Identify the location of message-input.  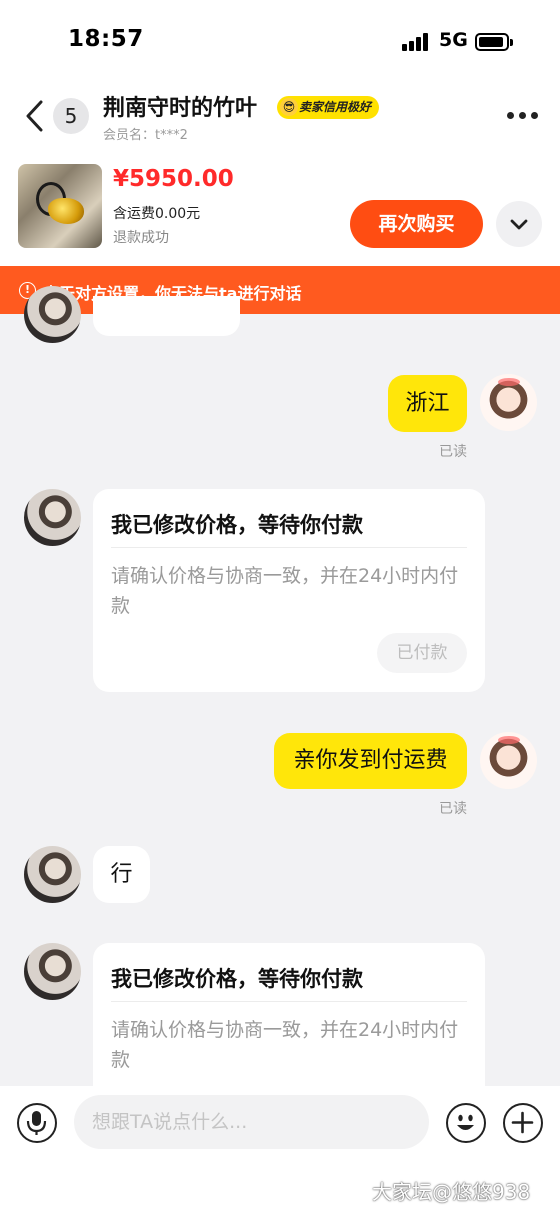
(251, 1122).